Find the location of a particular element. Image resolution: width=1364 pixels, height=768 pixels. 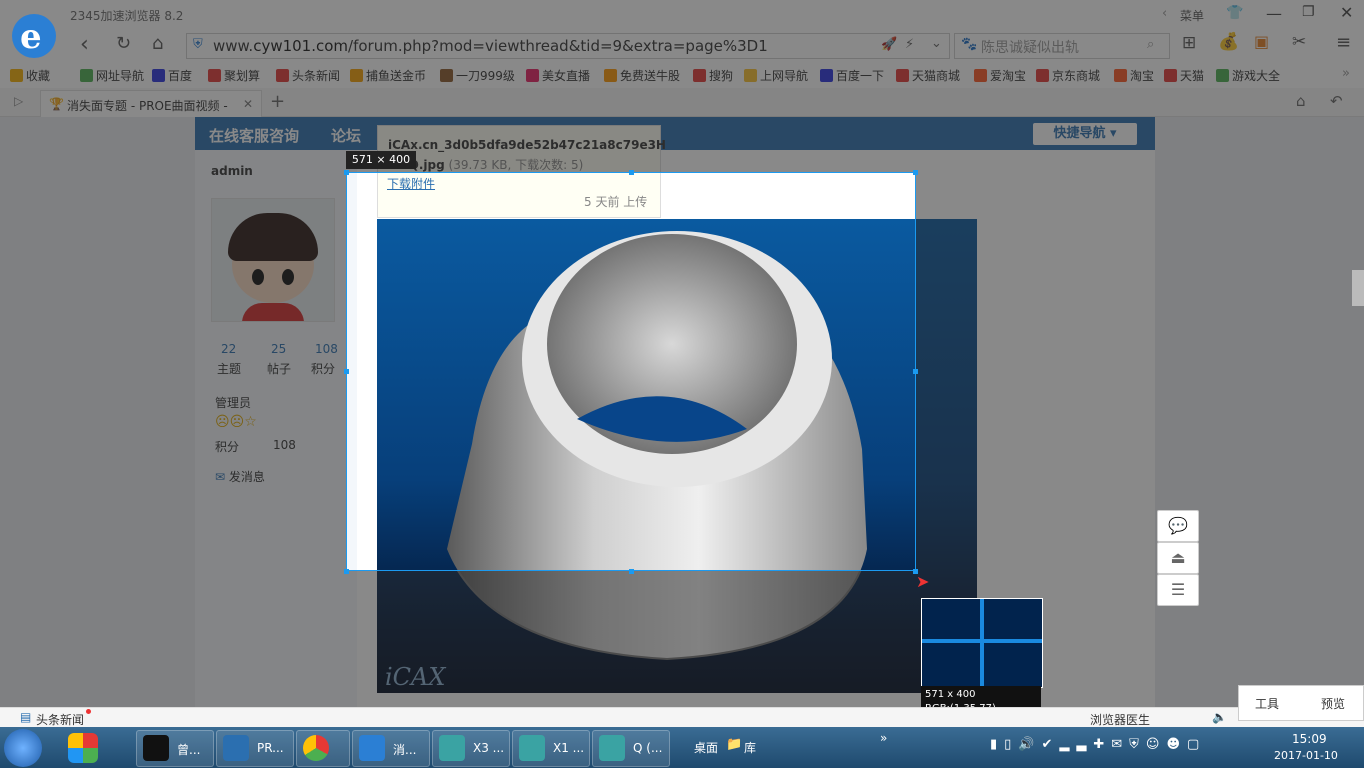

restore-icon: ❐ is located at coordinates (1308, 12).